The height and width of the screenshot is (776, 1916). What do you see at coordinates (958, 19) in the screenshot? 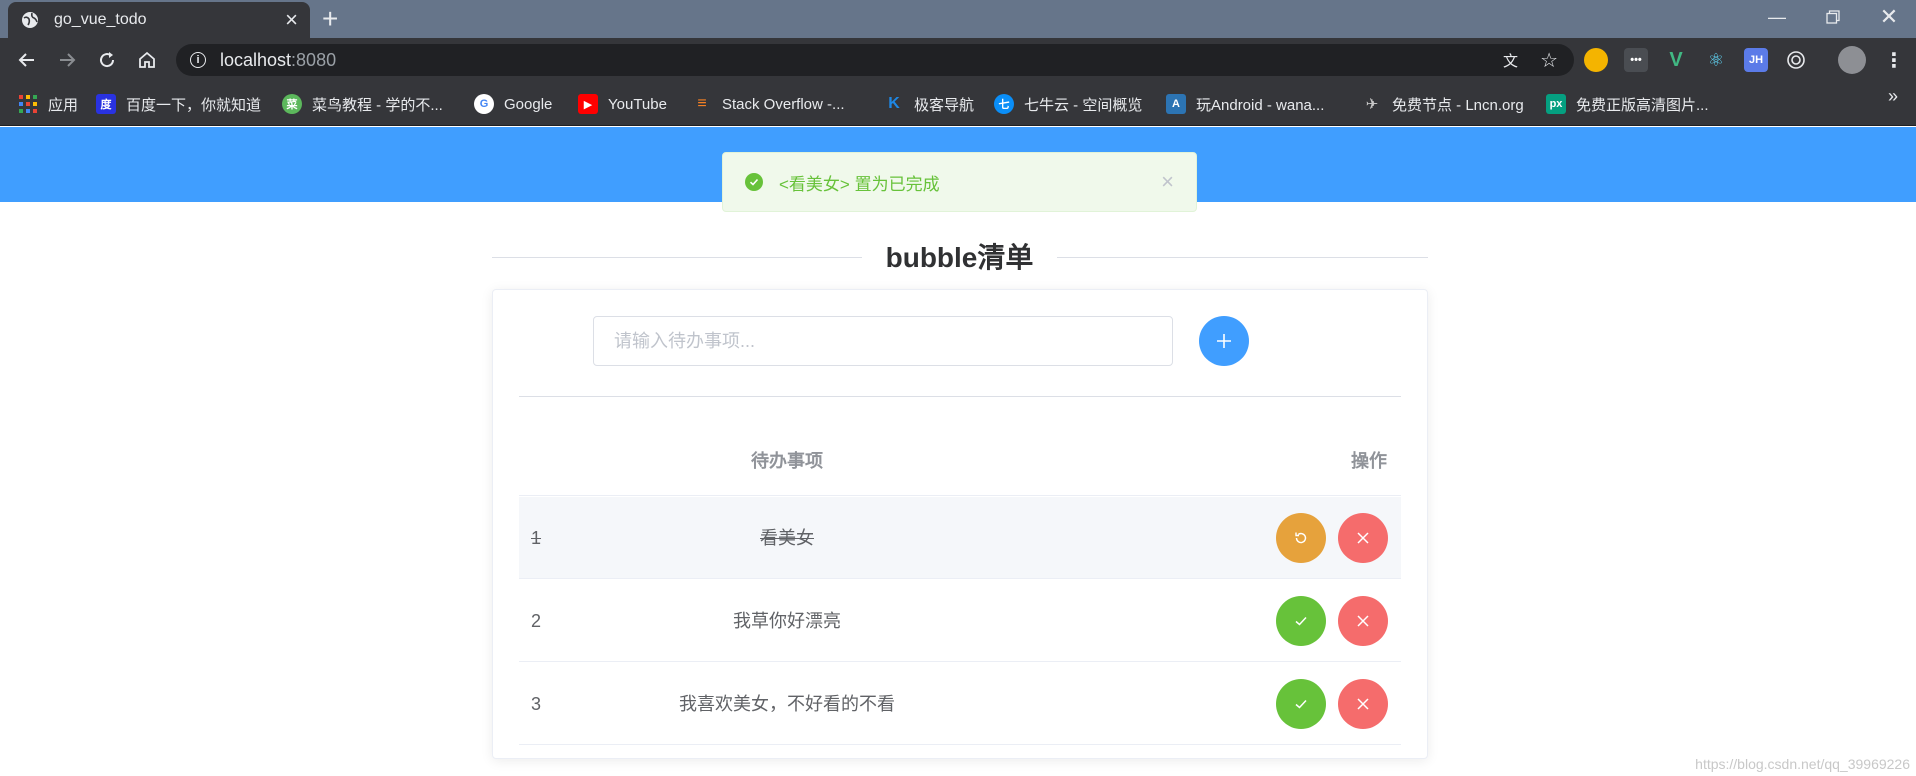
I see `tab-strip: go_vue_todo × + — ✕` at bounding box center [958, 19].